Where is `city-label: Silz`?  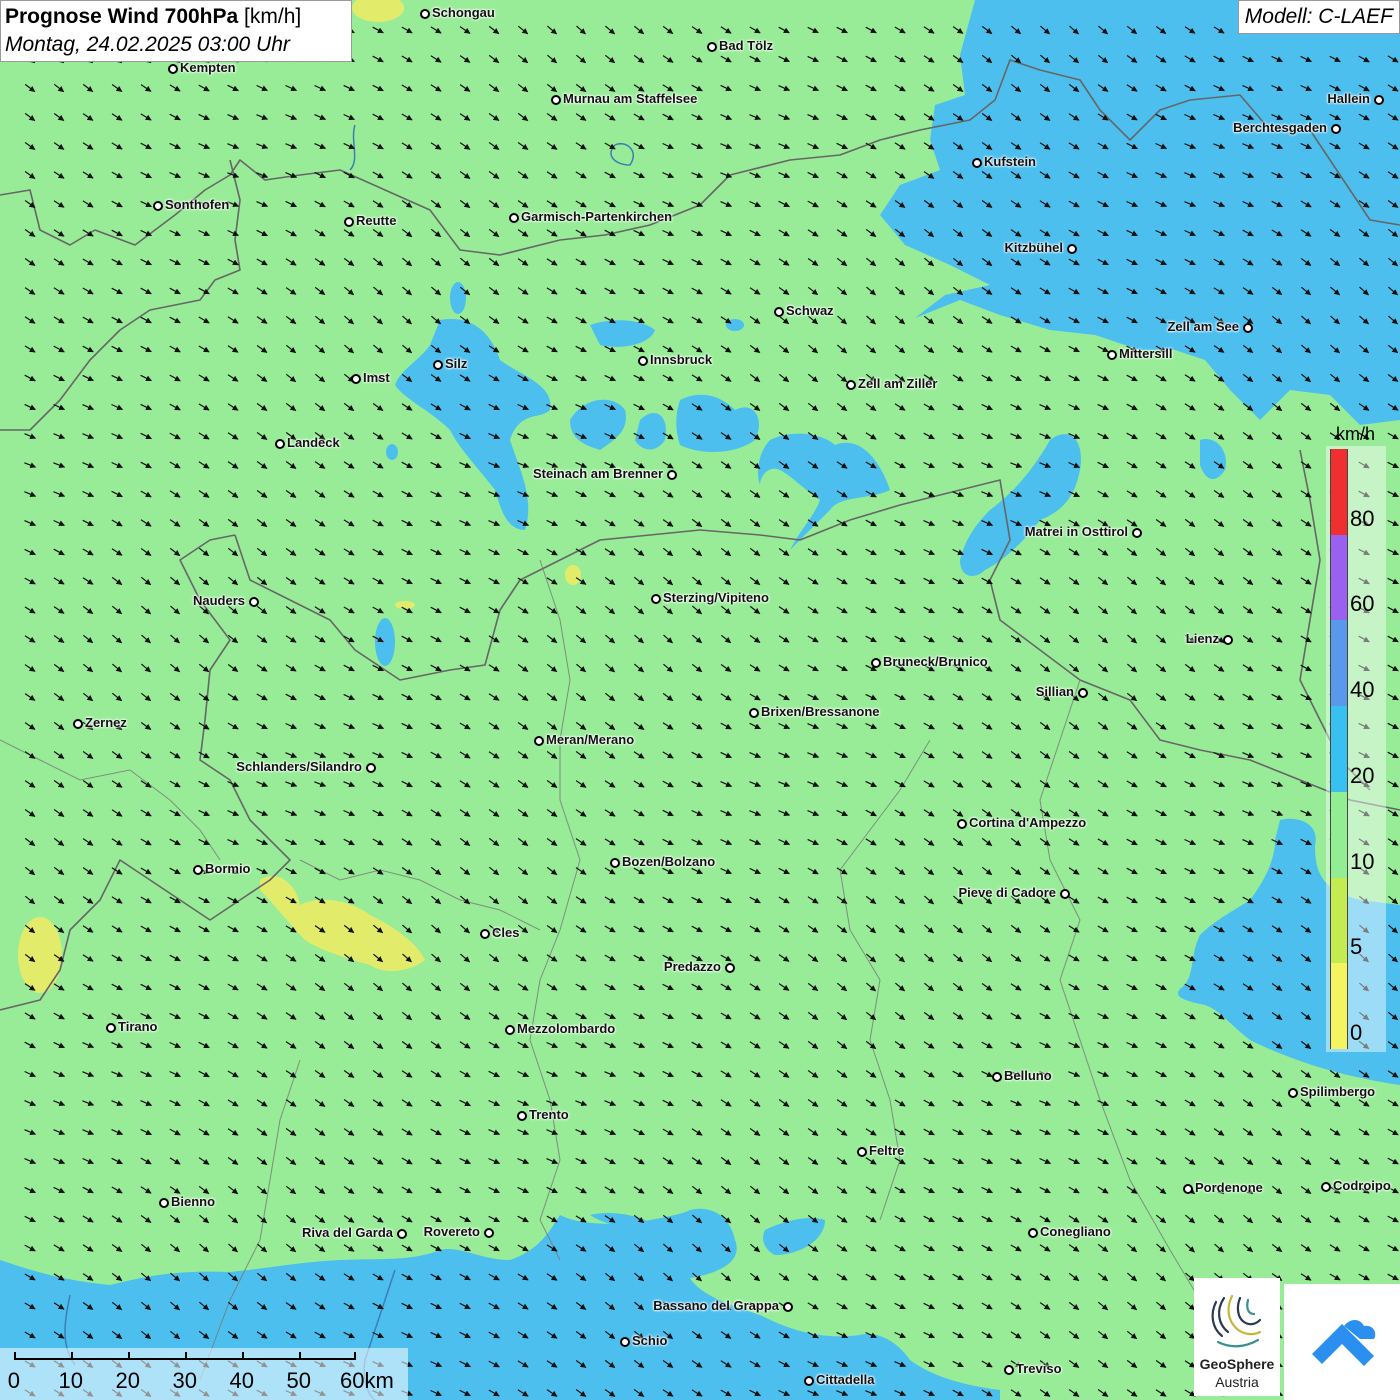
city-label: Silz is located at coordinates (456, 363).